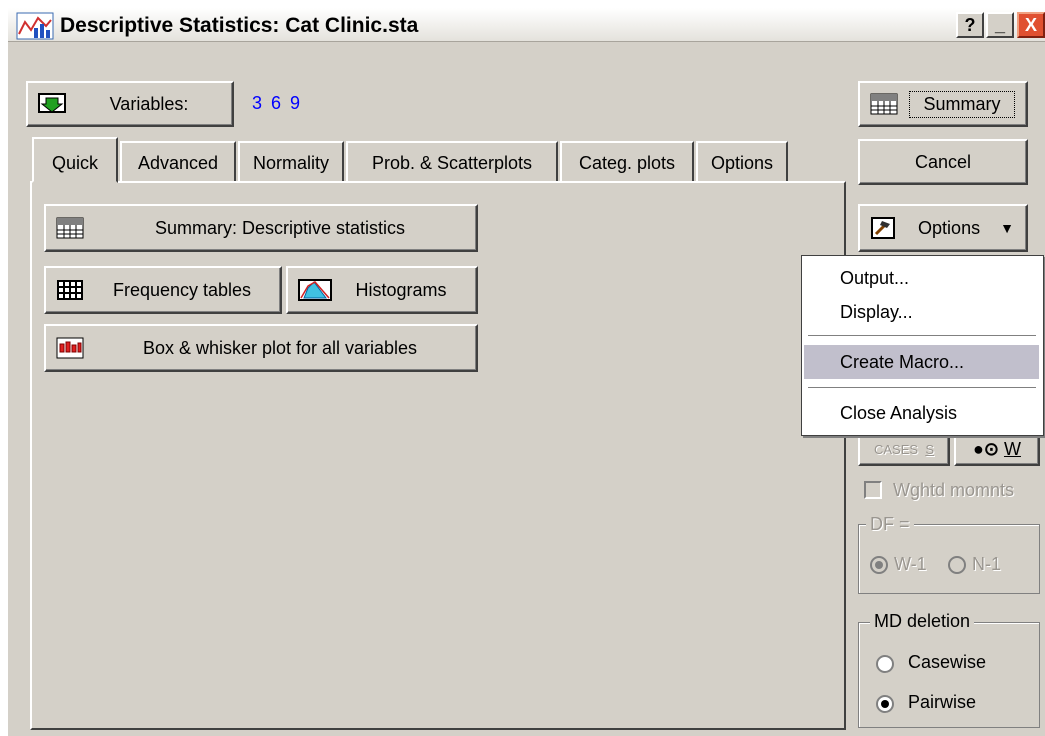  Describe the element at coordinates (957, 565) in the screenshot. I see `df-n1-radio` at that location.